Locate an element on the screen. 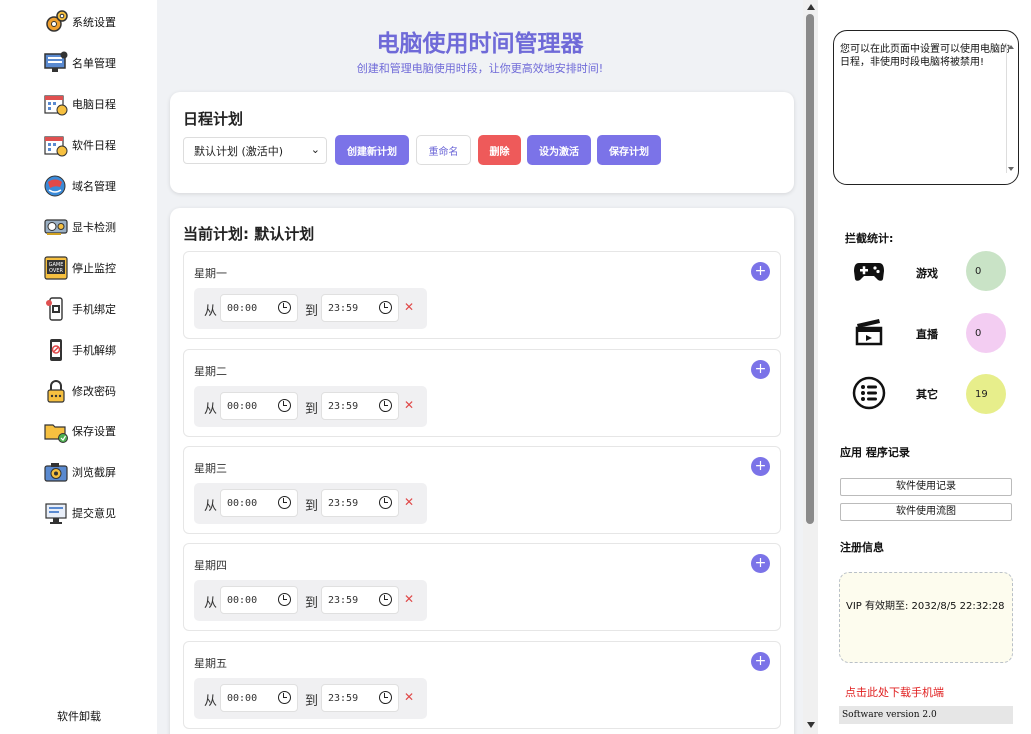 This screenshot has width=1031, height=734. day-name: 星期三 is located at coordinates (210, 468).